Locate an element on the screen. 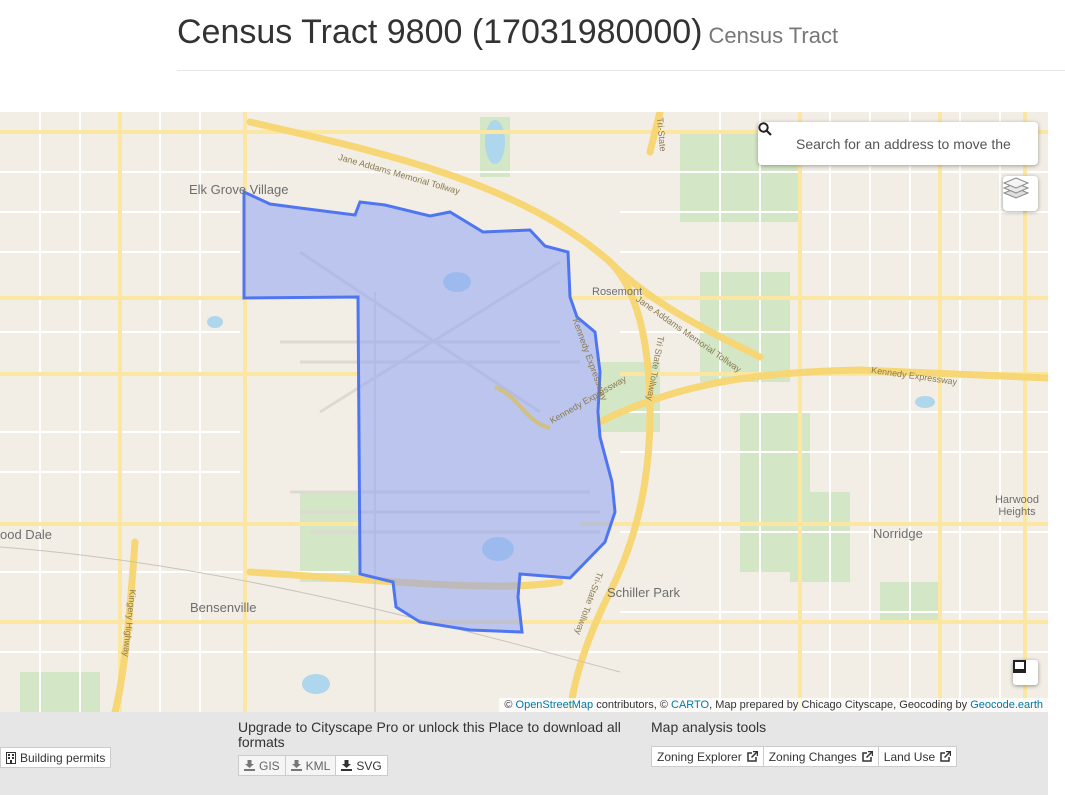 This screenshot has height=795, width=1065. openstreetmap-link: OpenStreetMap is located at coordinates (555, 705).